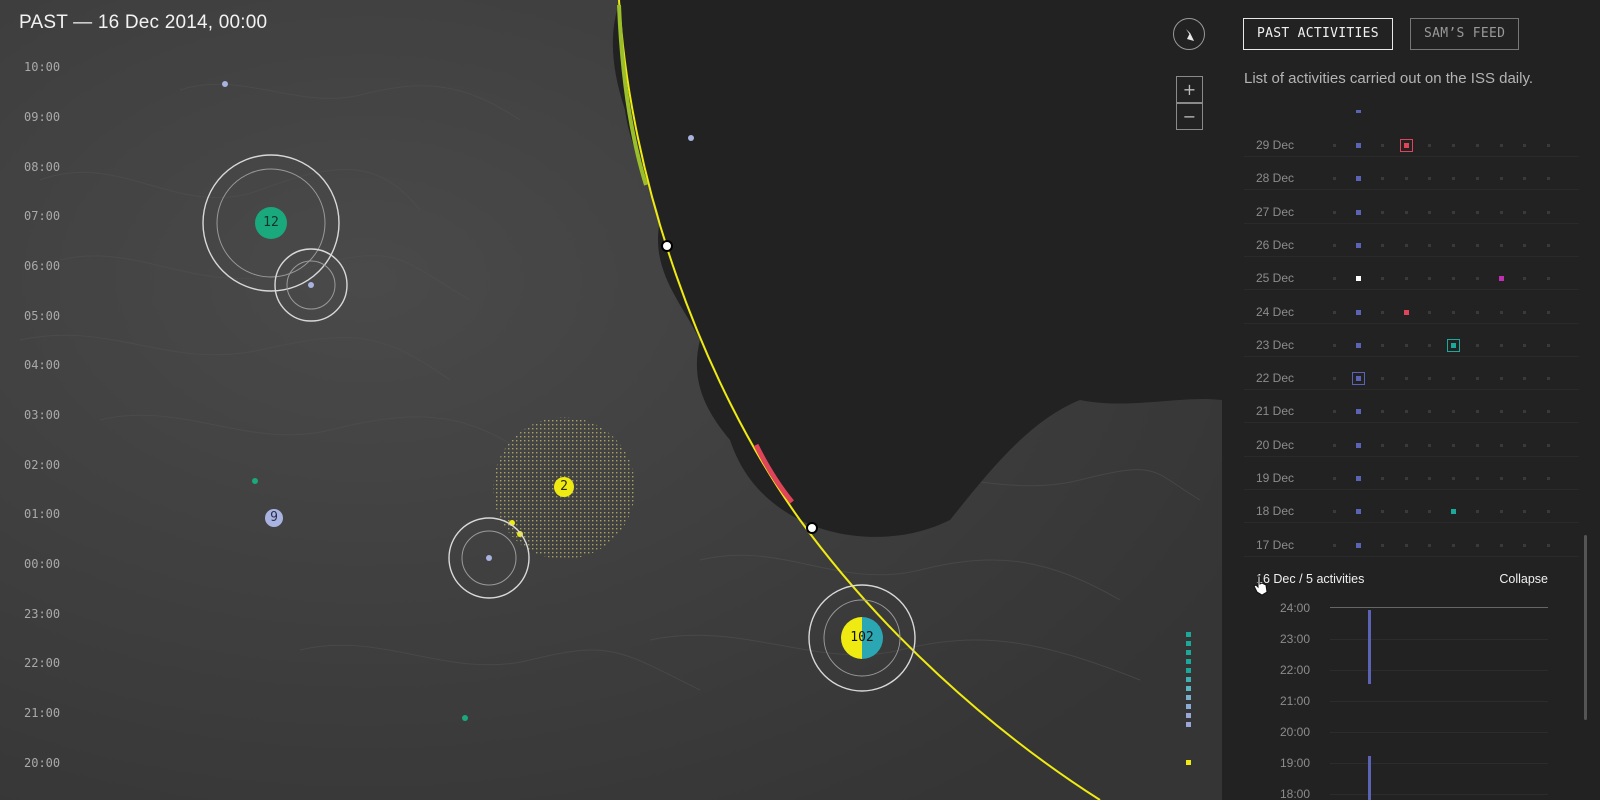 This screenshot has height=800, width=1600. What do you see at coordinates (564, 486) in the screenshot?
I see `cluster-2-label: 2` at bounding box center [564, 486].